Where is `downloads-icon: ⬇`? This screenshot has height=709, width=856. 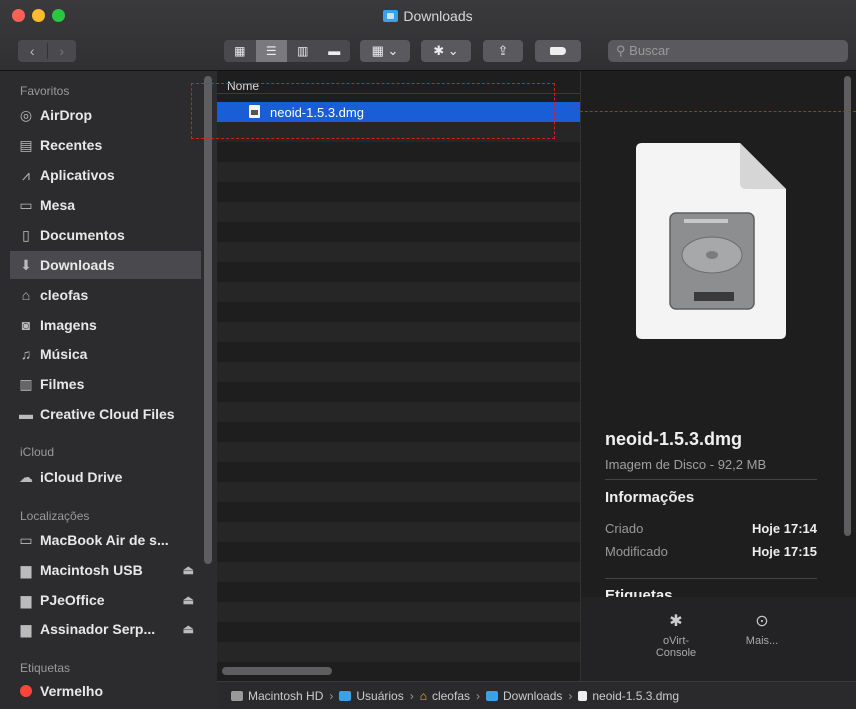 downloads-icon: ⬇ is located at coordinates (26, 264).